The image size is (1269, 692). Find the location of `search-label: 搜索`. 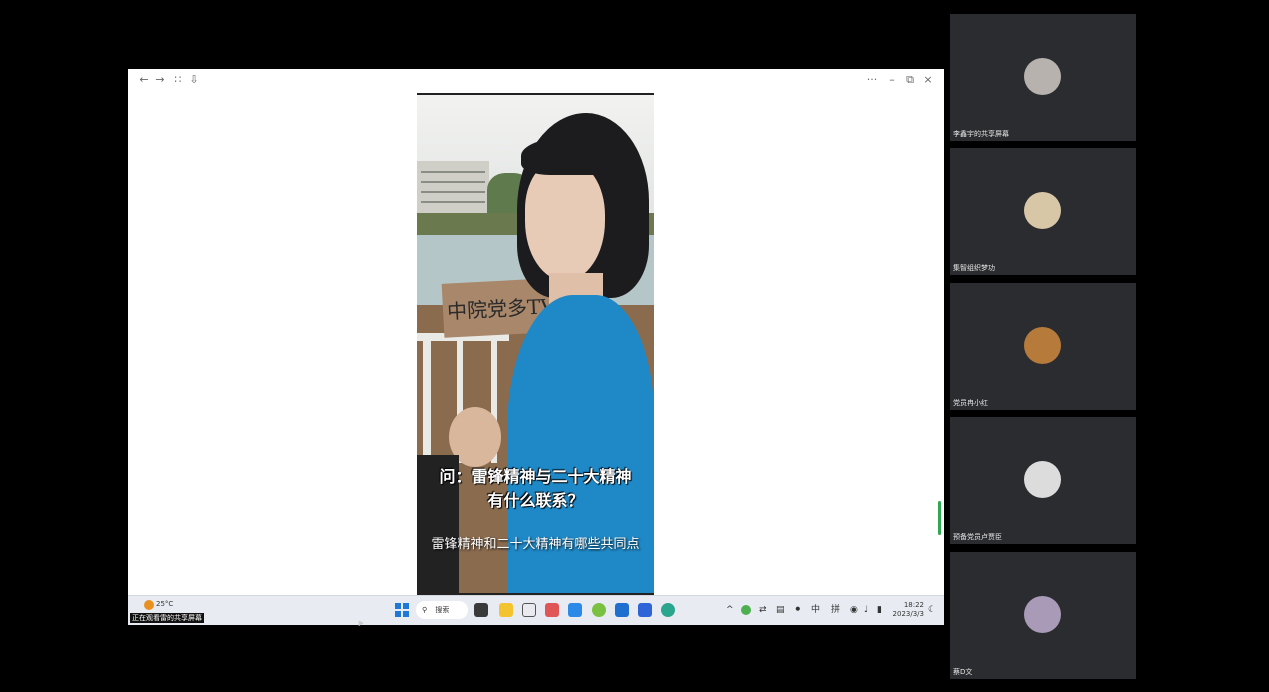

search-label: 搜索 is located at coordinates (442, 610).